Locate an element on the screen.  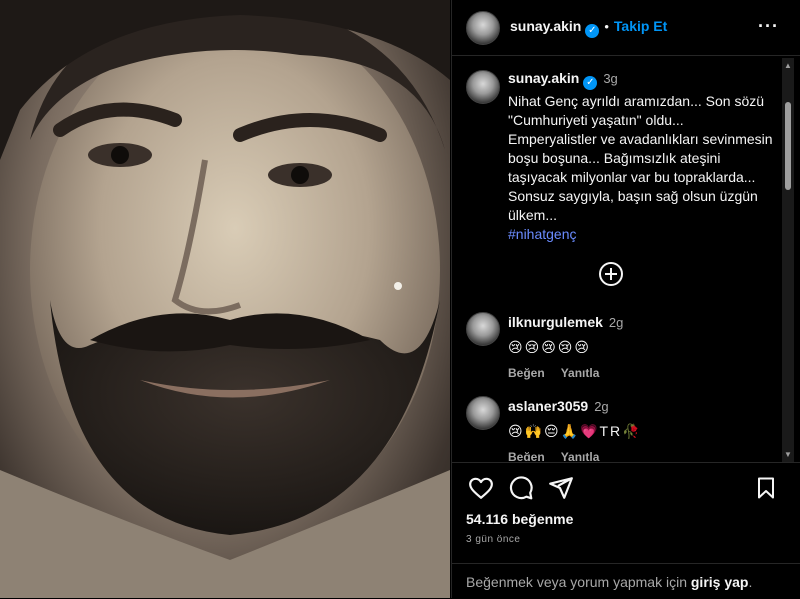
caption-time: 3g is located at coordinates (610, 78).